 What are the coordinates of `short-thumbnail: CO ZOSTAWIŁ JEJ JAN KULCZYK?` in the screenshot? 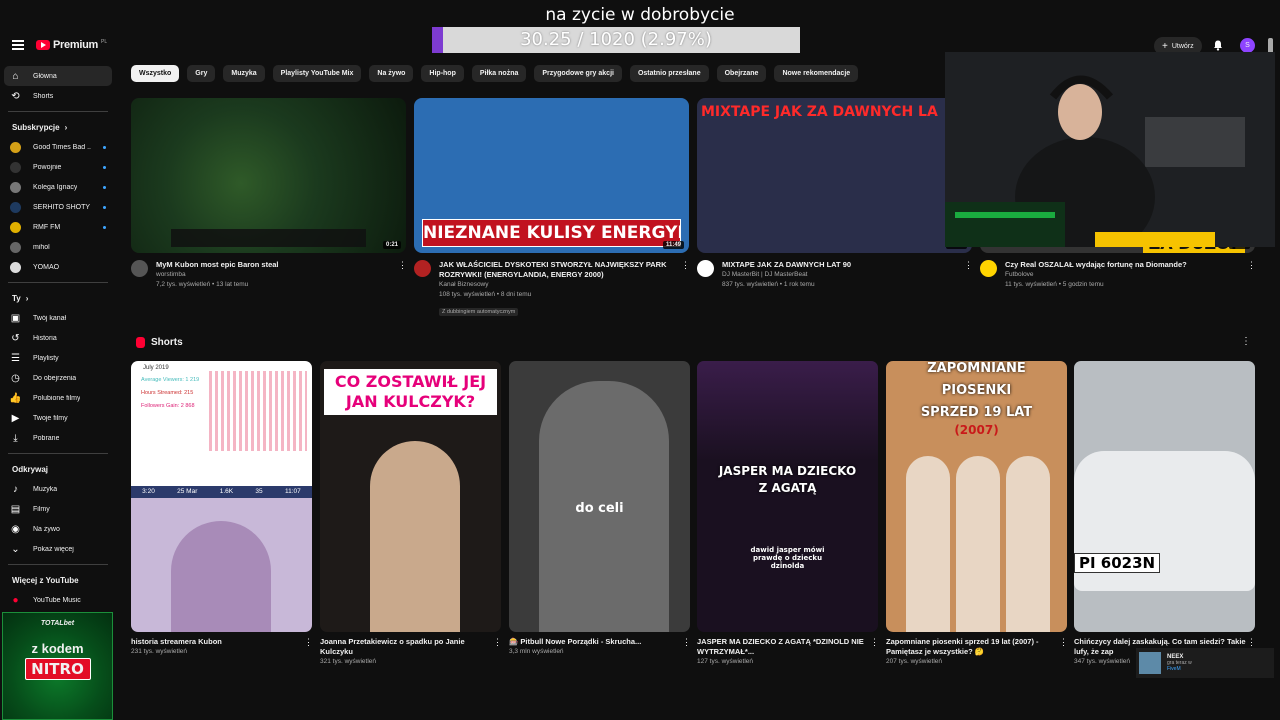 It's located at (410, 496).